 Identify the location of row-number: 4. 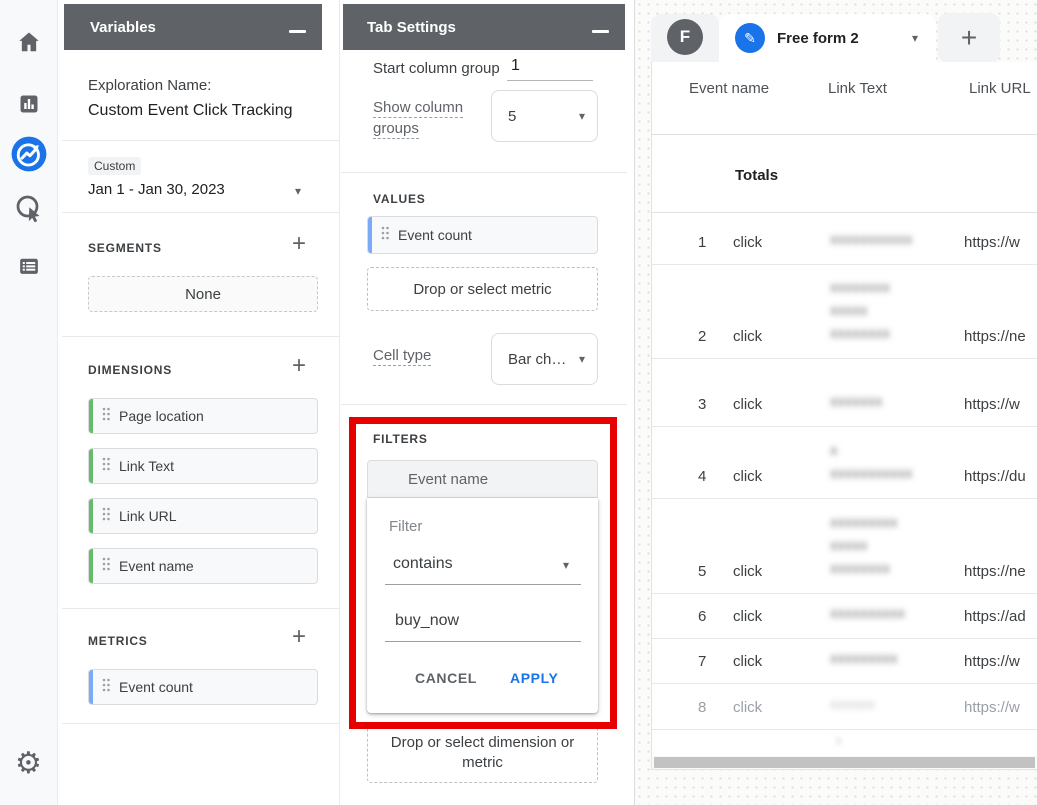
(702, 476).